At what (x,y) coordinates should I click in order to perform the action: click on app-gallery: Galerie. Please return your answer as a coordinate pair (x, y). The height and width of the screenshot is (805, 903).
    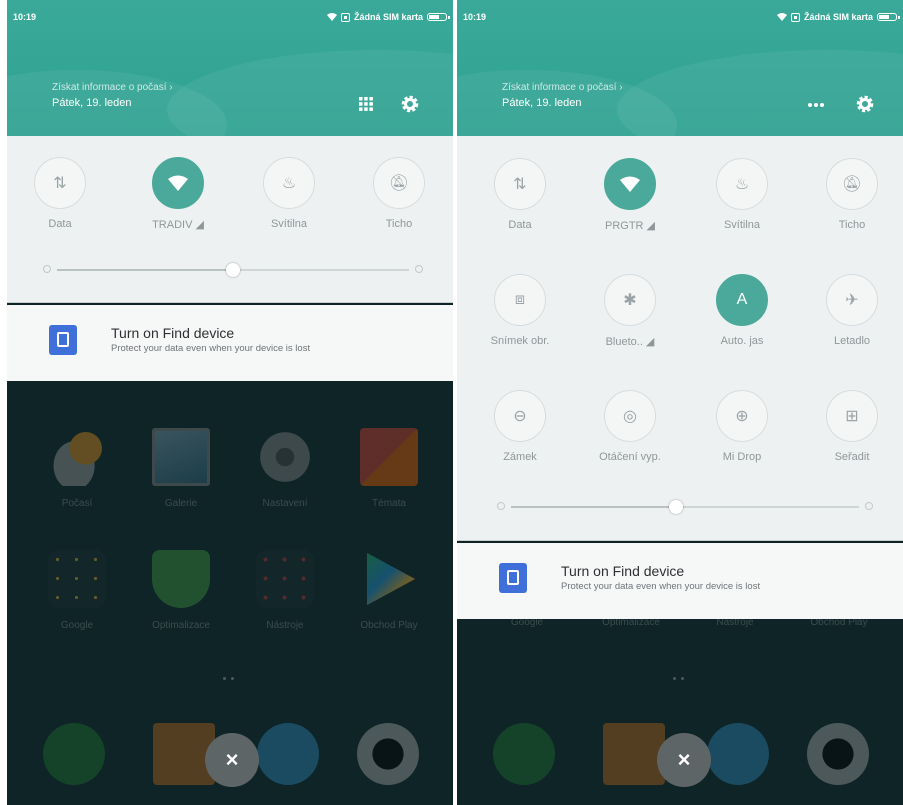
    Looking at the image, I should click on (181, 468).